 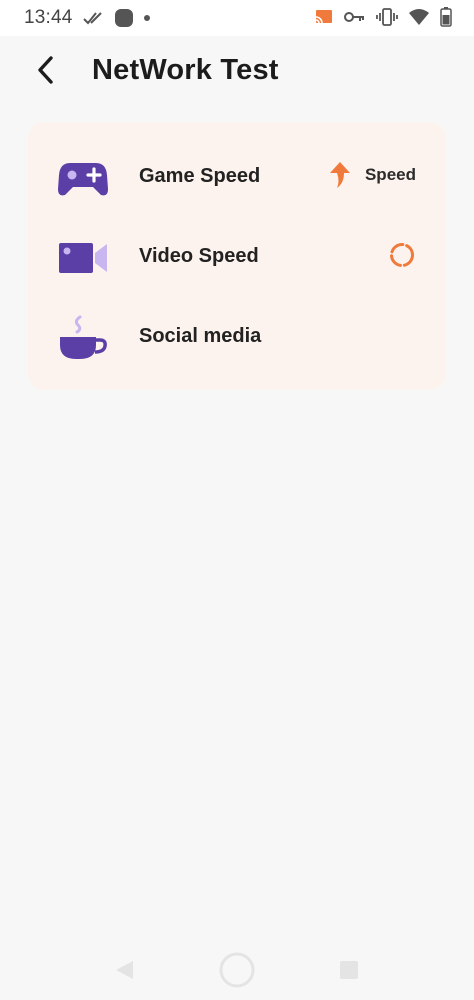 What do you see at coordinates (83, 337) in the screenshot?
I see `coffee-cup-icon` at bounding box center [83, 337].